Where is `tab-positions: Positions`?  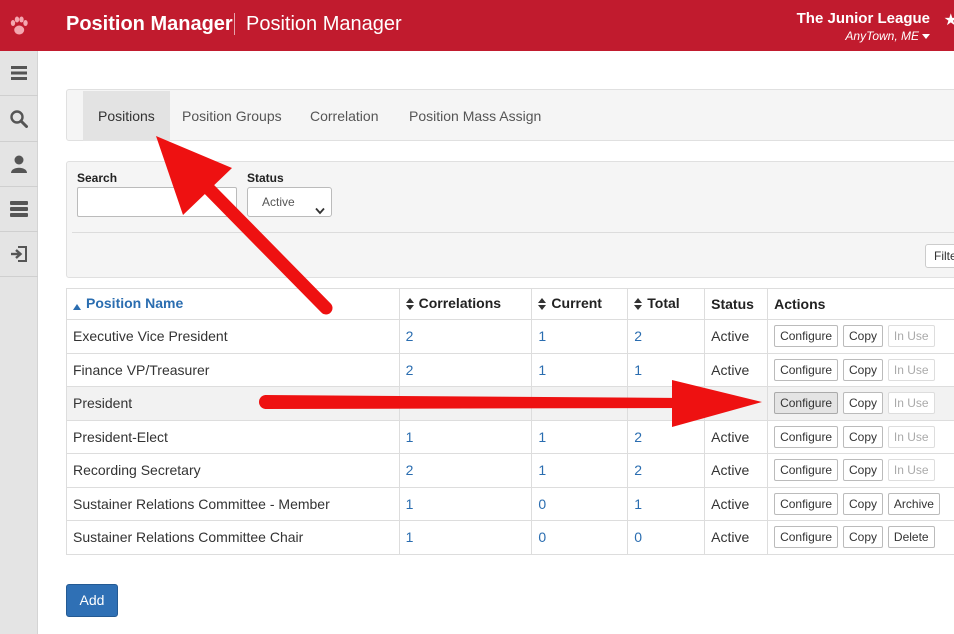 tab-positions: Positions is located at coordinates (126, 116).